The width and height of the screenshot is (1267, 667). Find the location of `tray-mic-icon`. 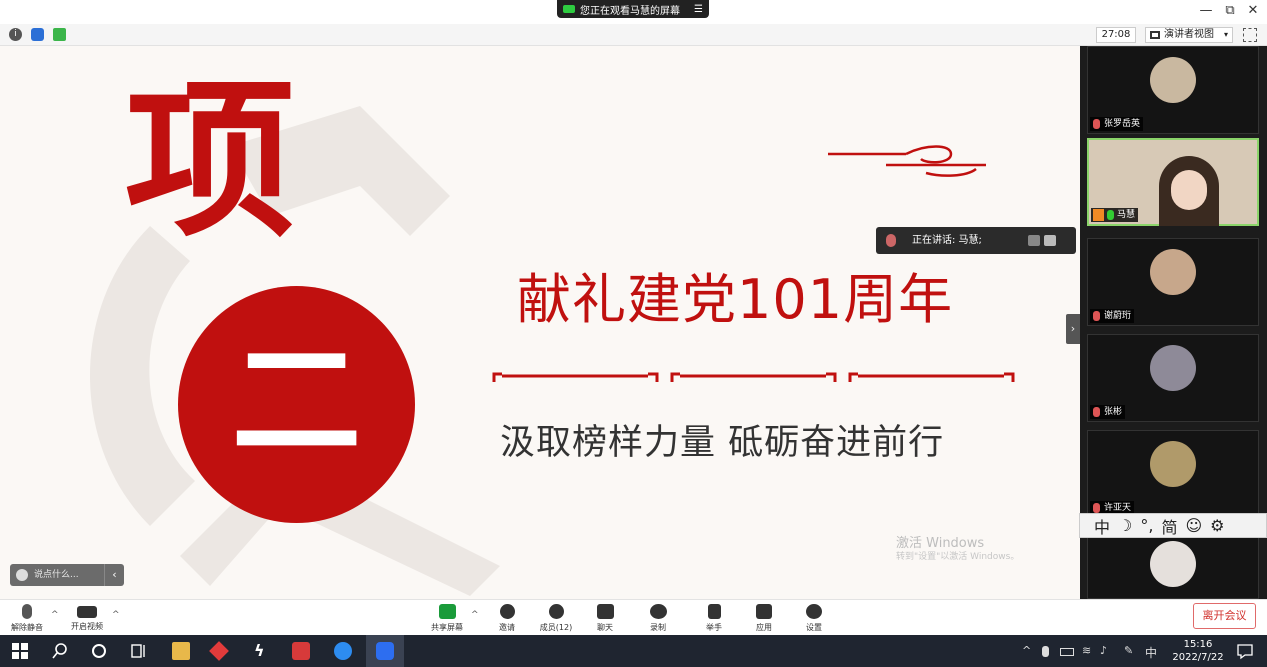

tray-mic-icon is located at coordinates (1045, 651).